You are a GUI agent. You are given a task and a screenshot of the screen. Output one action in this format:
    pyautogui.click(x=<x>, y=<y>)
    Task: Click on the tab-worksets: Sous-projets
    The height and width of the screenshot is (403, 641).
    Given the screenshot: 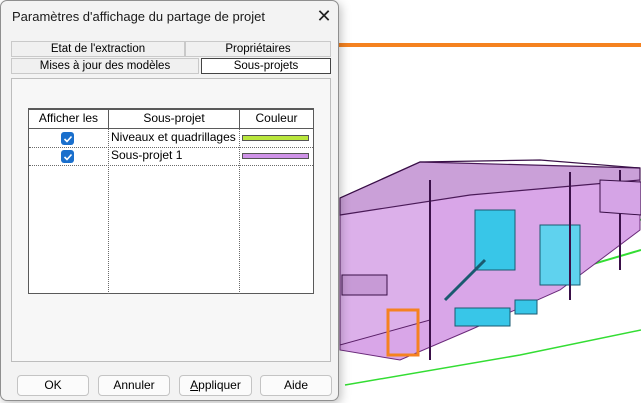 What is the action you would take?
    pyautogui.click(x=266, y=66)
    